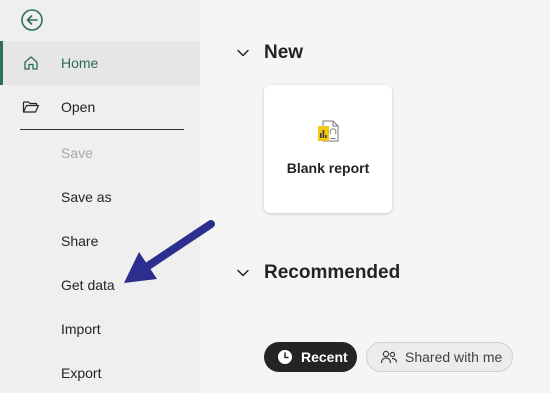 The width and height of the screenshot is (550, 393). What do you see at coordinates (88, 285) in the screenshot?
I see `sidebar-item-label: Get data` at bounding box center [88, 285].